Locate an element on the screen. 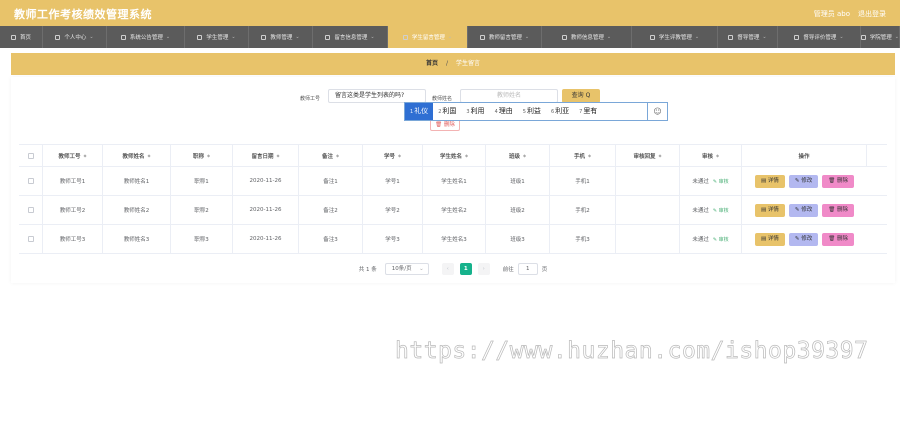  column-header-class: 班级 ◆ is located at coordinates (518, 155).